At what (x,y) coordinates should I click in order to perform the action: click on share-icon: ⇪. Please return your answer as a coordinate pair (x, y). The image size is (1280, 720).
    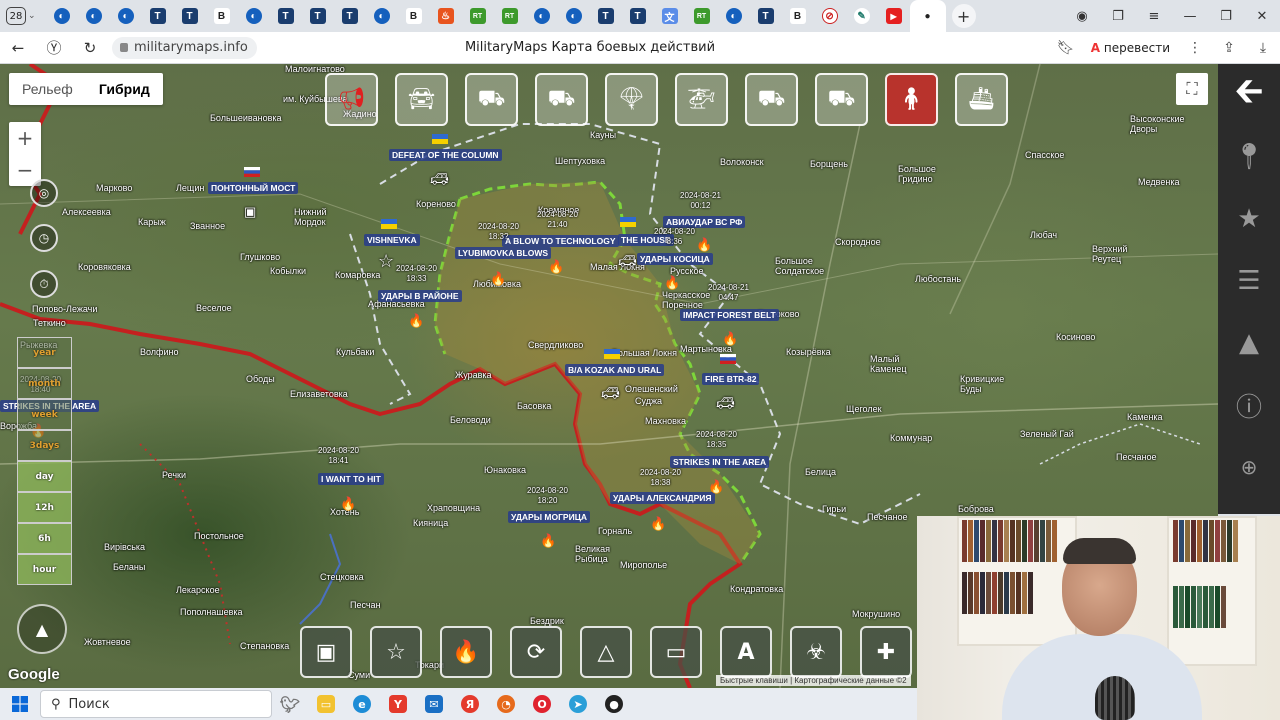
    Looking at the image, I should click on (1229, 48).